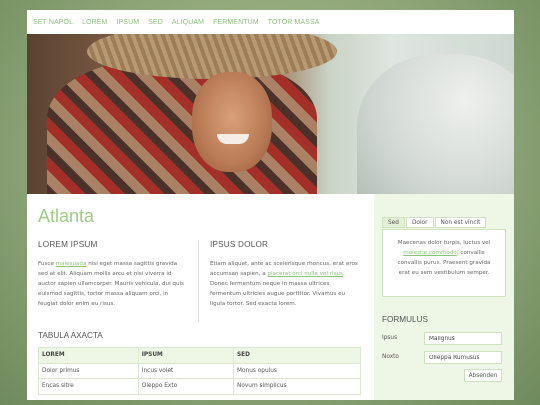  I want to click on nav-item-sed: SED, so click(155, 22).